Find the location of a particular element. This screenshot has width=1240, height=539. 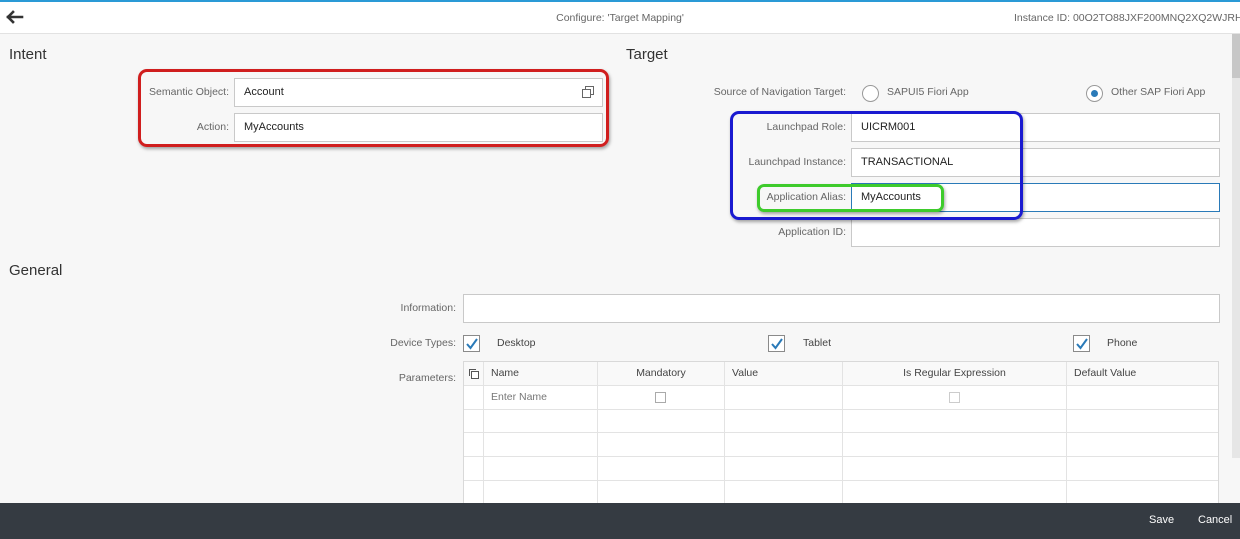

target-section-title: Target is located at coordinates (647, 54).